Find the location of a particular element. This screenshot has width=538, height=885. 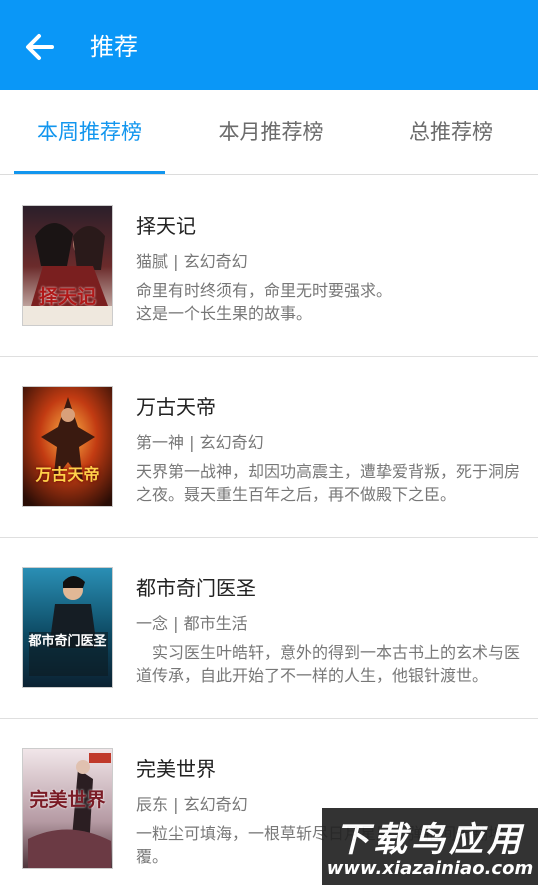

arrow-left-icon is located at coordinates (40, 47).